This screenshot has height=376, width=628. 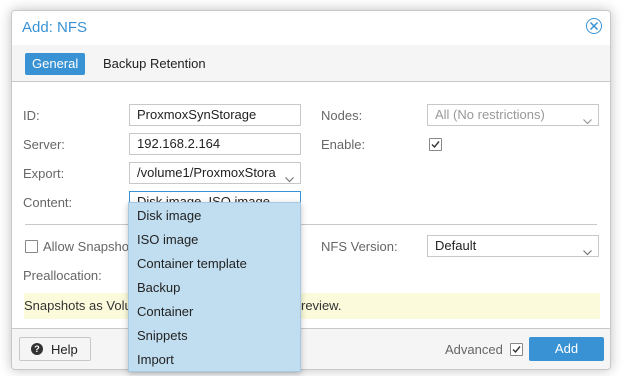 I want to click on content-option-iso-image: ISO image, so click(x=167, y=240).